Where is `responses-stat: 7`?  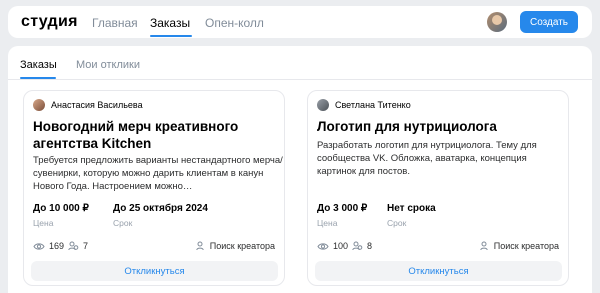
responses-stat: 7 is located at coordinates (78, 246).